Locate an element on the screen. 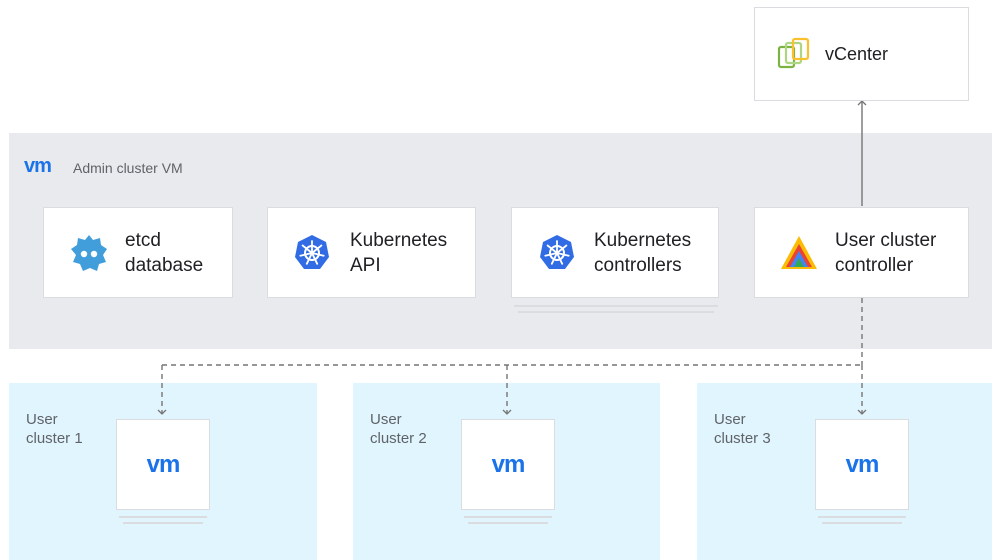 This screenshot has width=992, height=560. kubernetes-controllers-label-line2: controllers is located at coordinates (638, 265).